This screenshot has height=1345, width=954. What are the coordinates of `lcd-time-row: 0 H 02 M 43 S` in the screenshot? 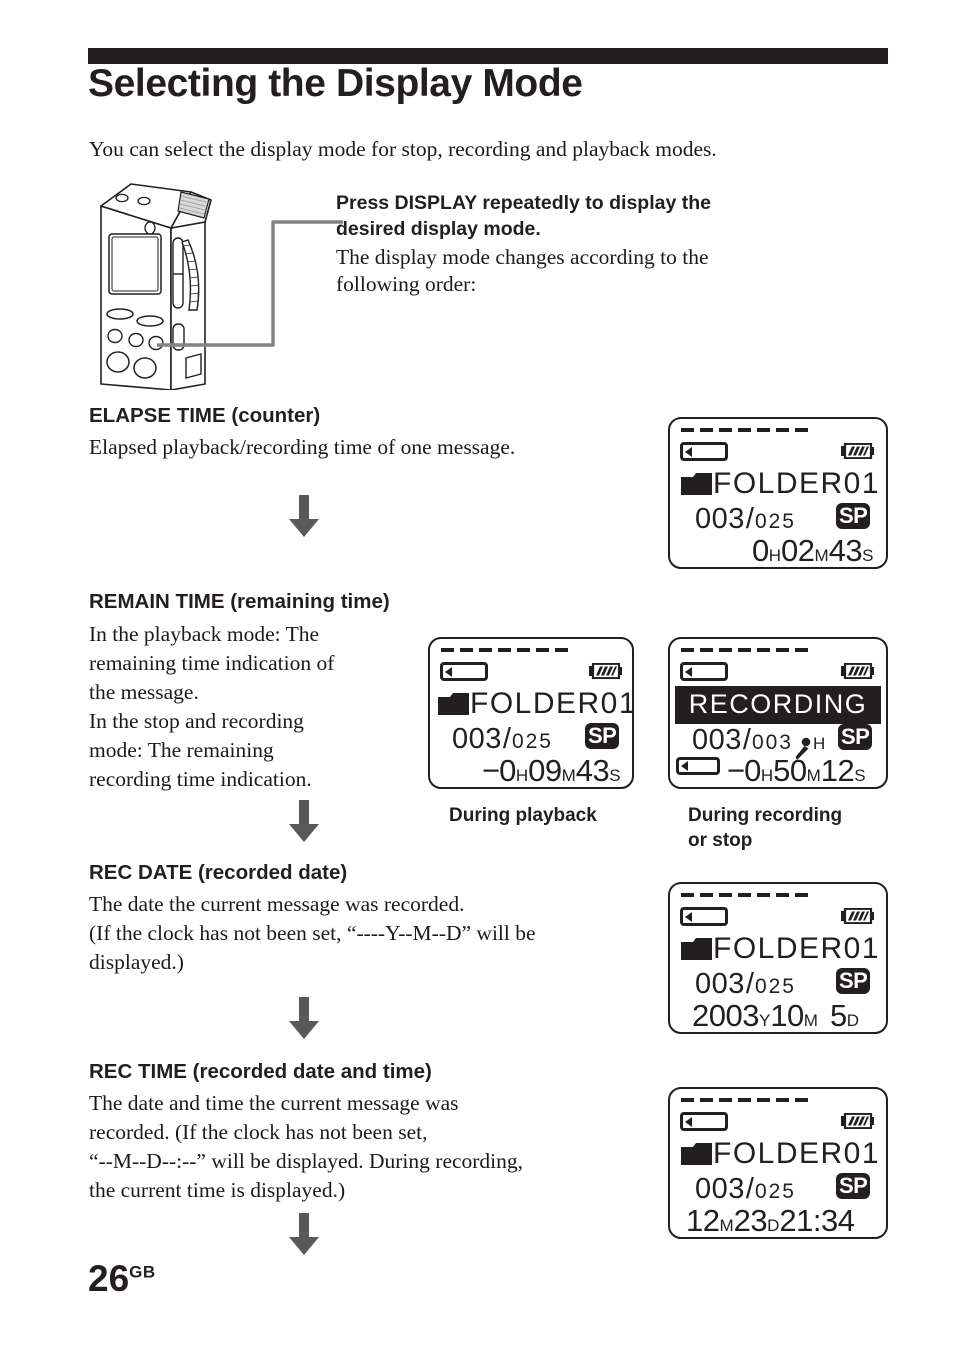 It's located at (813, 551).